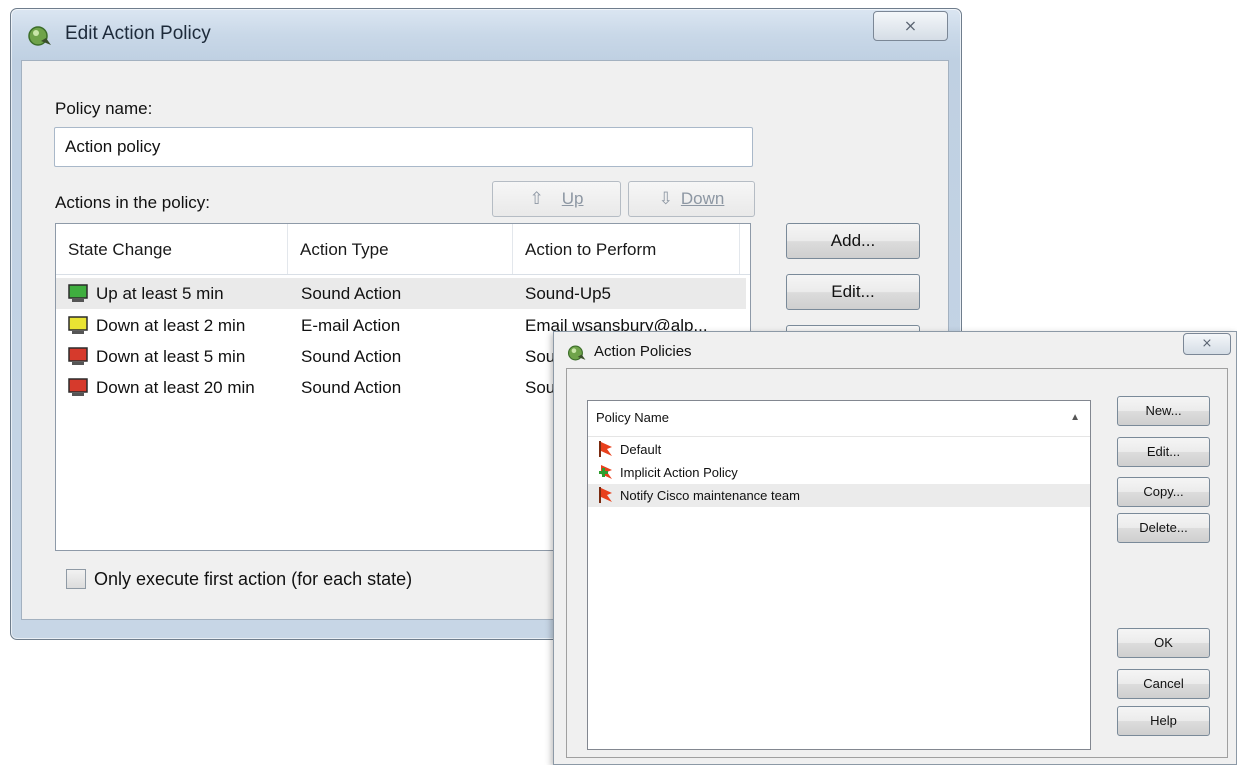 This screenshot has width=1237, height=765. Describe the element at coordinates (643, 351) in the screenshot. I see `window-title: Action Policies` at that location.